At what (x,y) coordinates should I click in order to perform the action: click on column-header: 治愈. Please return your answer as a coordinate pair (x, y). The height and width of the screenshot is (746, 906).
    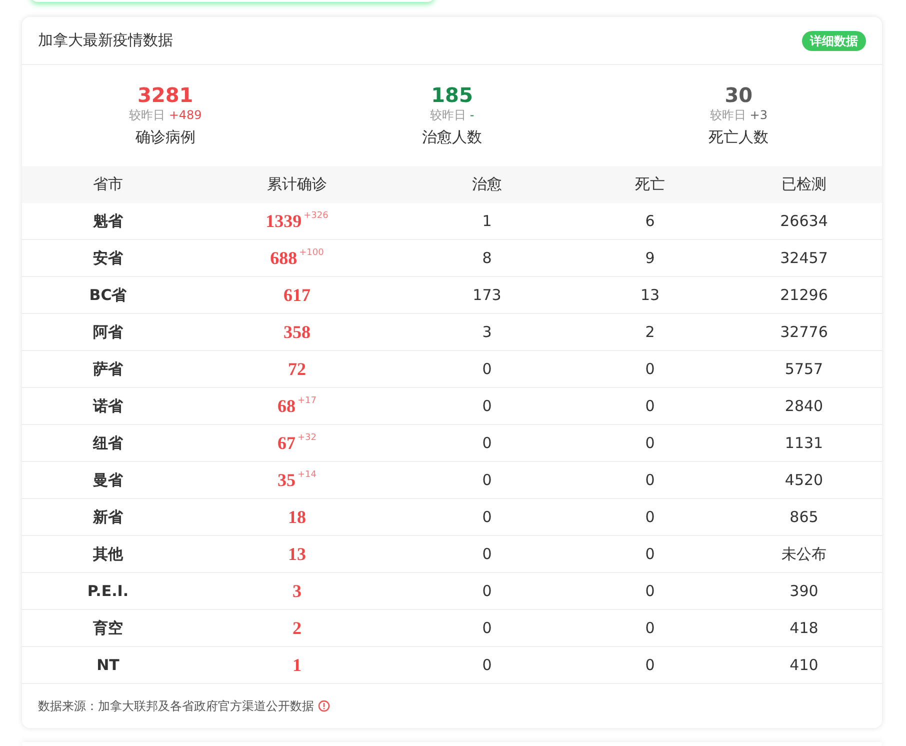
    Looking at the image, I should click on (487, 185).